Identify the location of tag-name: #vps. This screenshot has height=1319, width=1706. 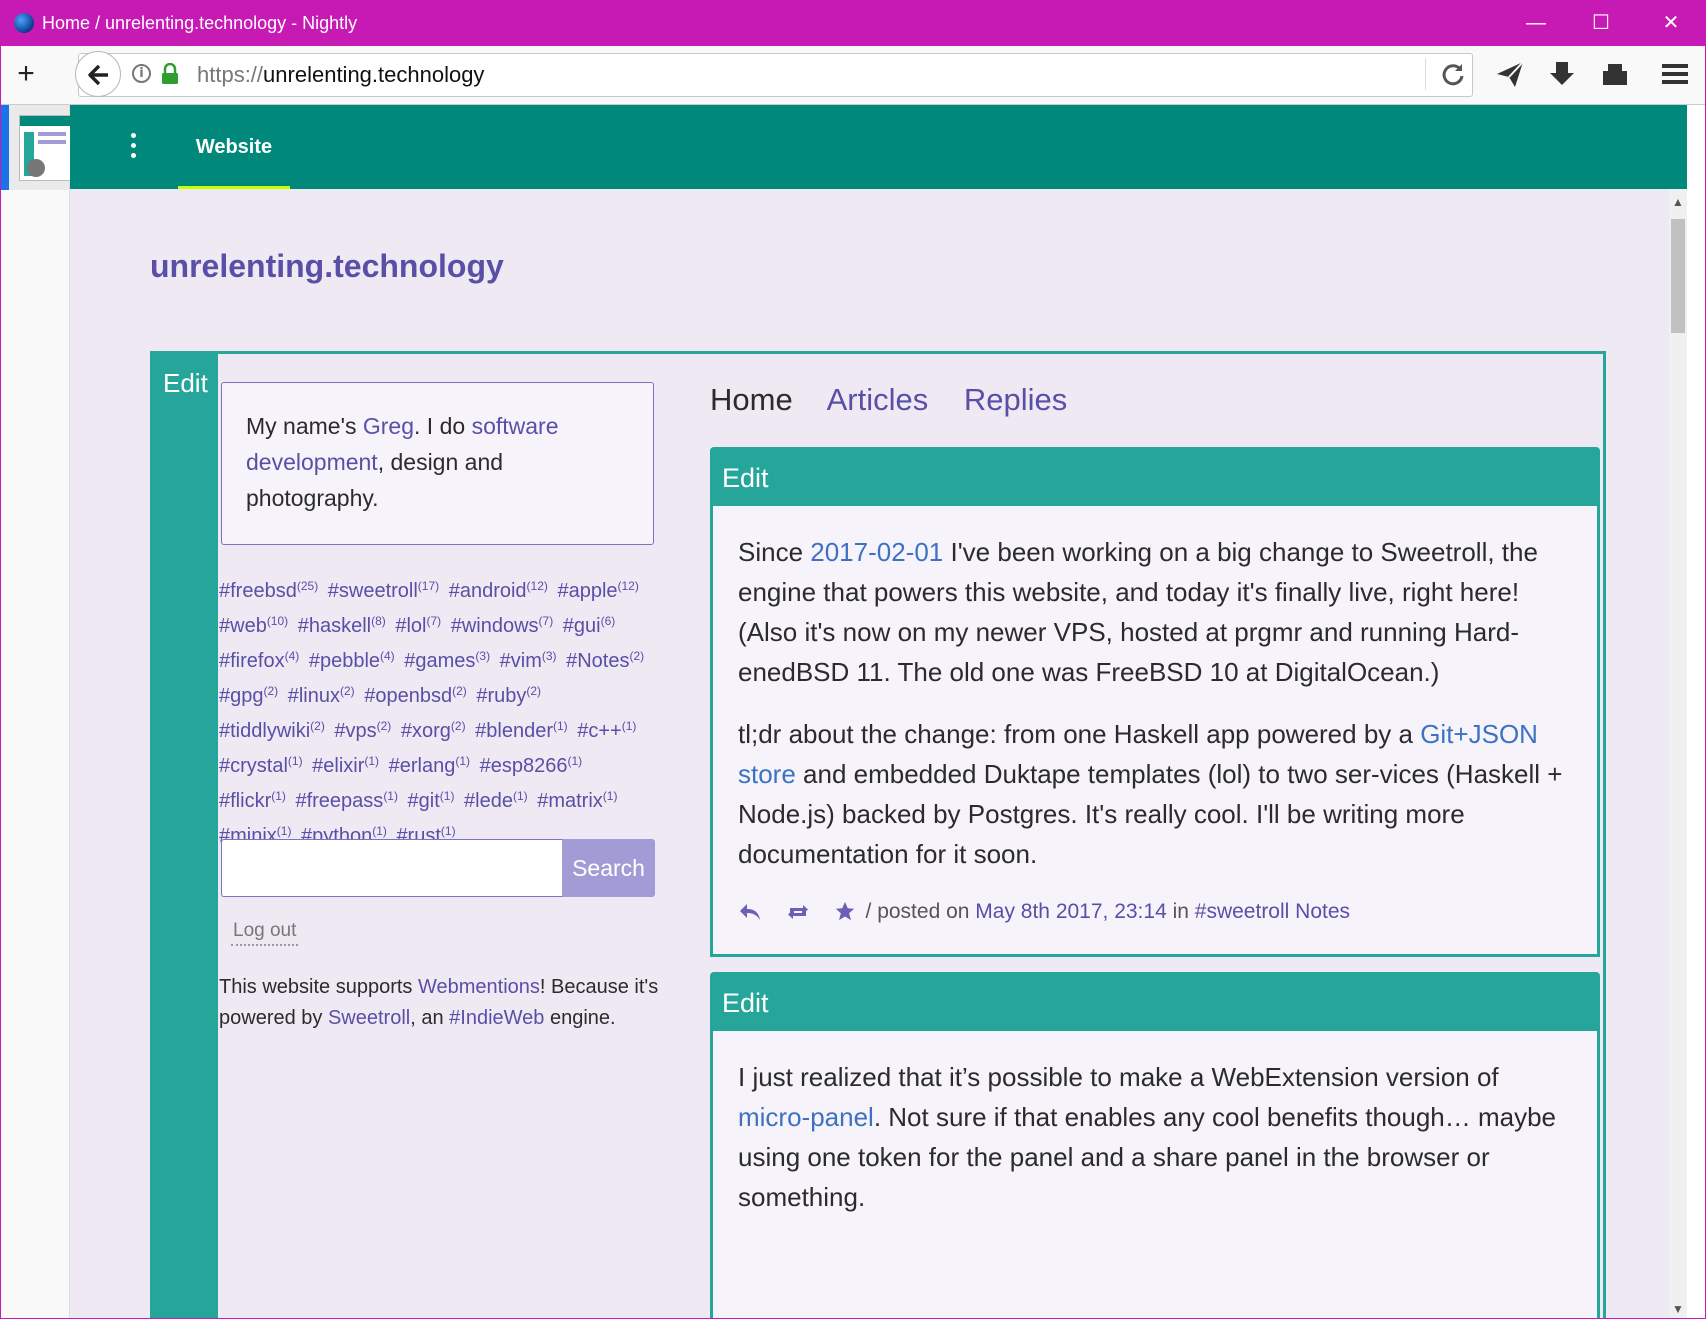
(355, 731).